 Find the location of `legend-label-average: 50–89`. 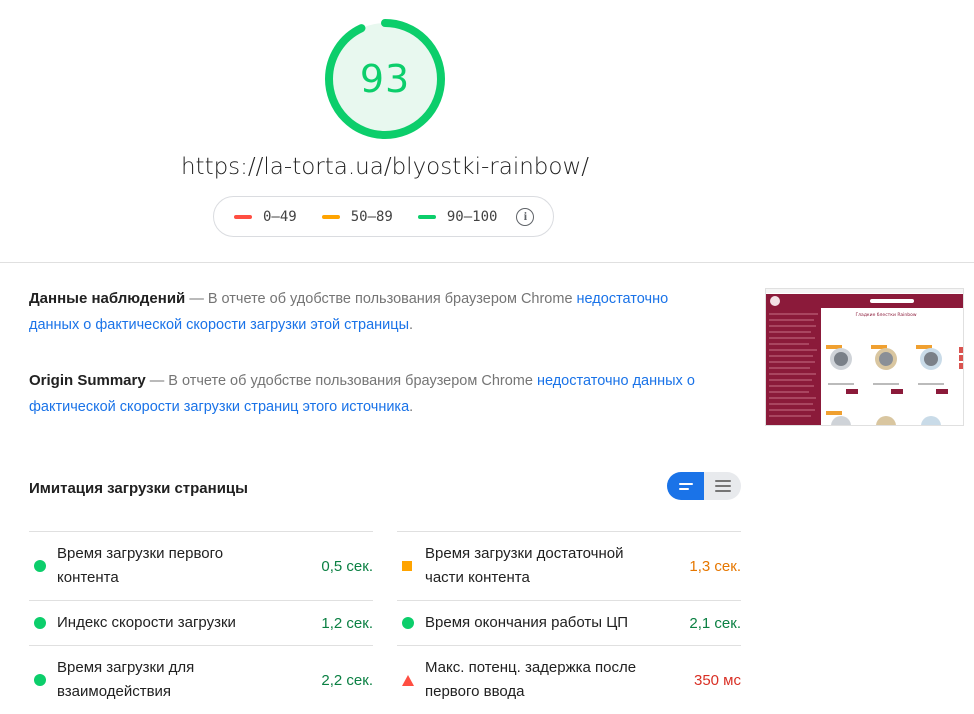

legend-label-average: 50–89 is located at coordinates (371, 216).